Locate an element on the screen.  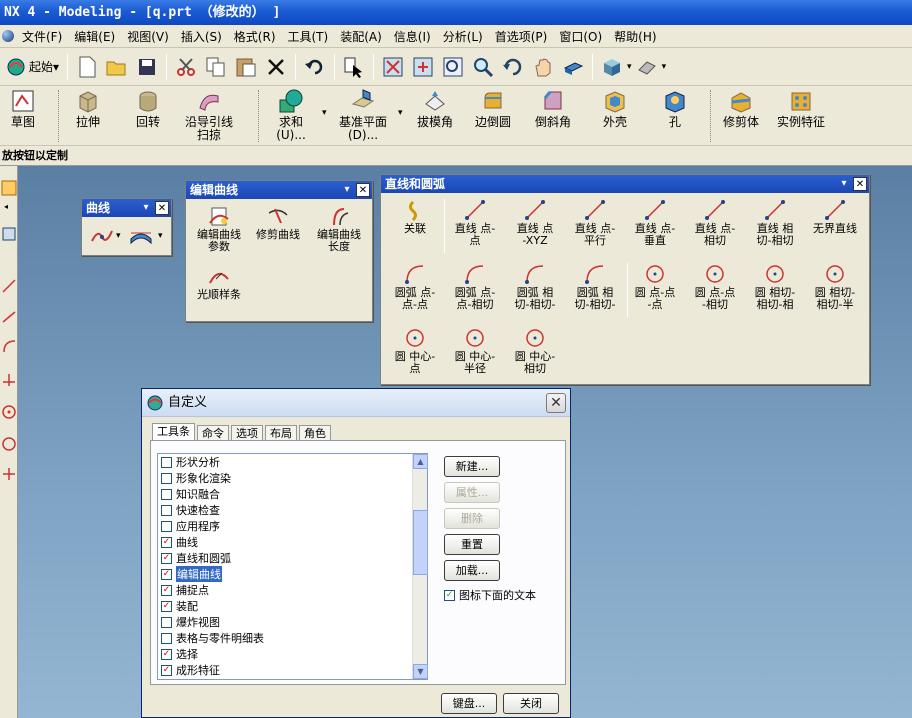
copy-button is located at coordinates (216, 67).